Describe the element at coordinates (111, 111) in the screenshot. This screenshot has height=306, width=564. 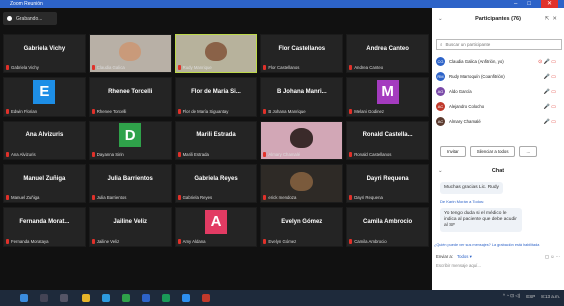
I see `participant-name-label: Rhenee Torcelli` at that location.